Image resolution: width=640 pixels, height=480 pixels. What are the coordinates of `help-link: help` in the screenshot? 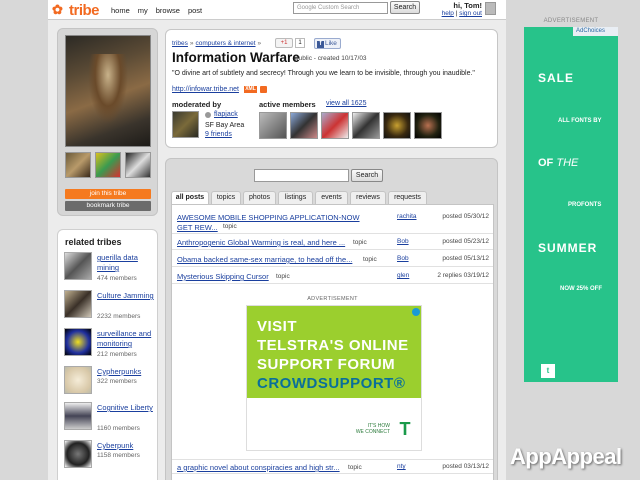 It's located at (448, 13).